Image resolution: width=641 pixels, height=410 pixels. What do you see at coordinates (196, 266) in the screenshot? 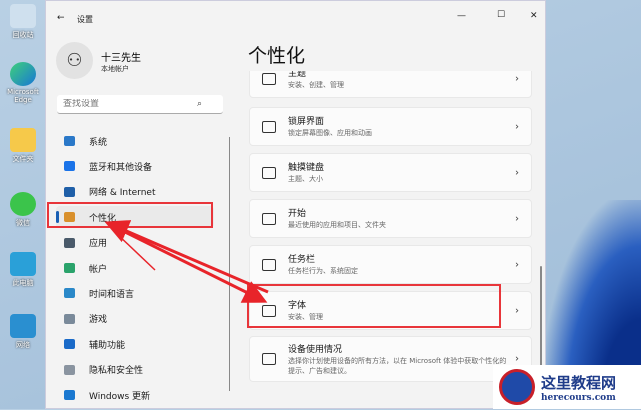
I see `arrow-to-fonts` at bounding box center [196, 266].